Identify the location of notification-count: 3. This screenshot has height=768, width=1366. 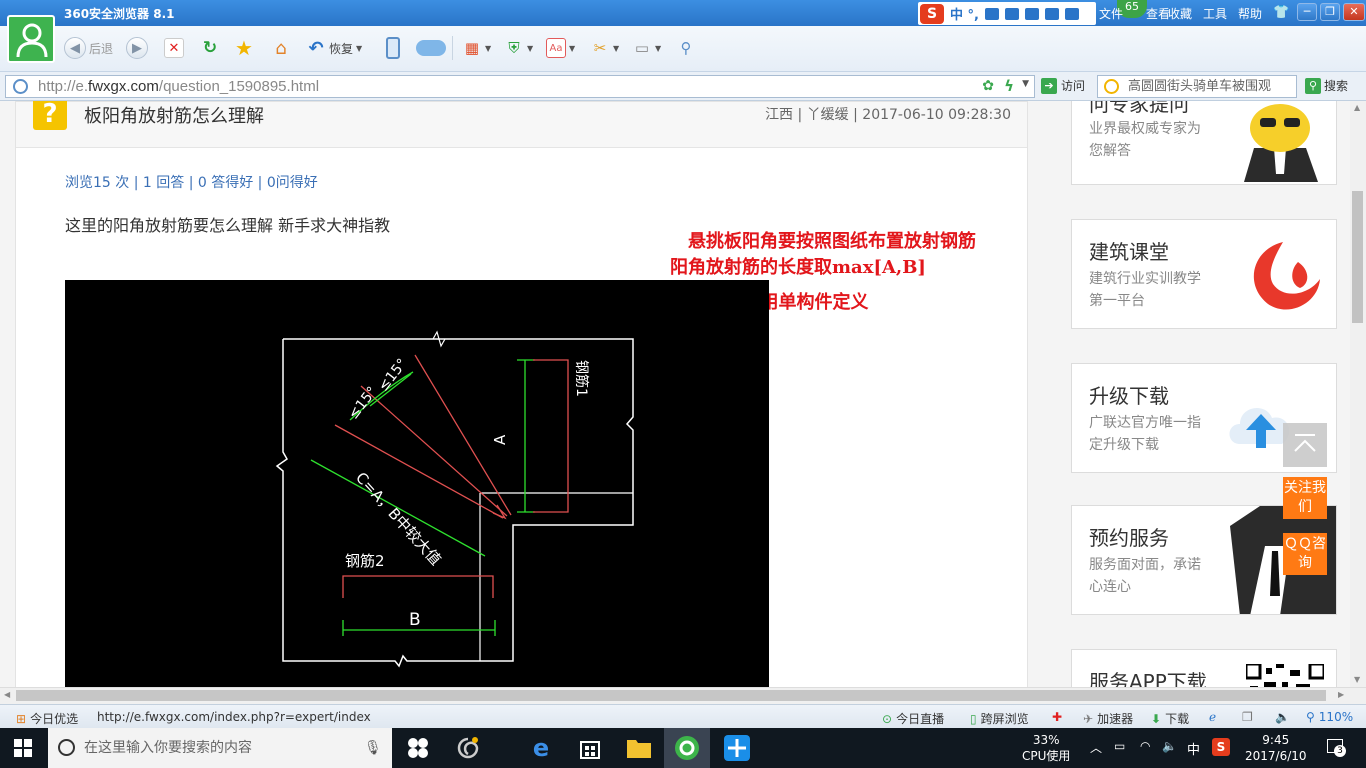
(1340, 751).